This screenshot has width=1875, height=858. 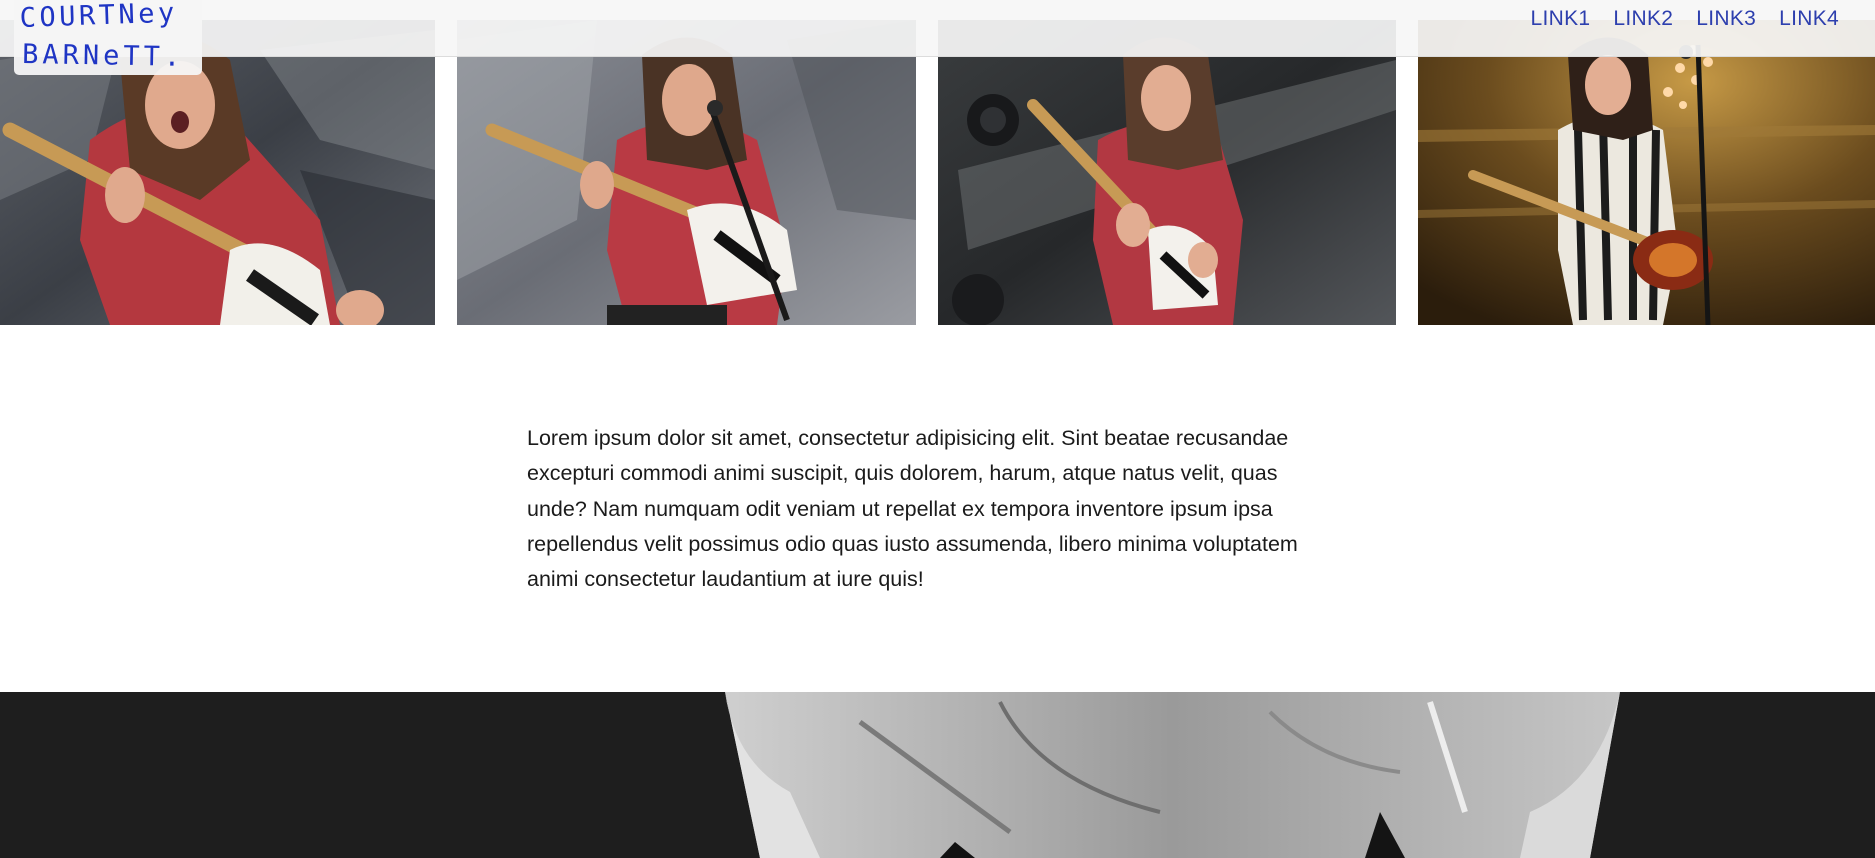 What do you see at coordinates (103, 56) in the screenshot?
I see `brand-line-2: BARNeTT.` at bounding box center [103, 56].